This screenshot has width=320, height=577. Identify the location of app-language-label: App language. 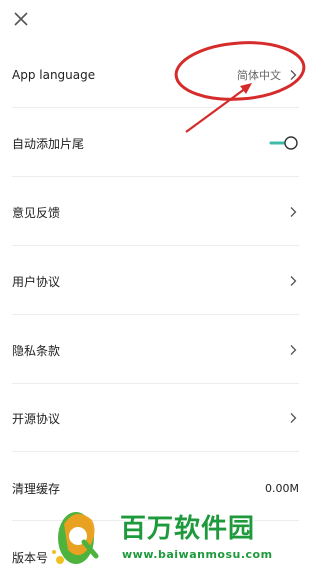
(54, 75).